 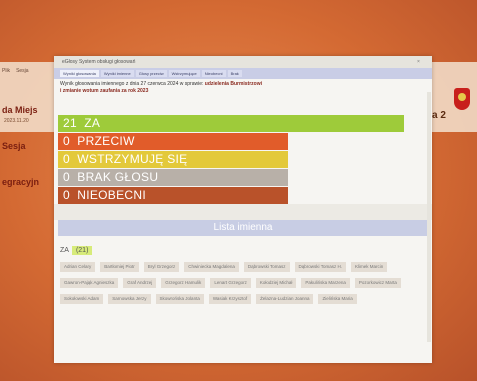 I want to click on za-group-header: ZA (21), so click(x=76, y=250).